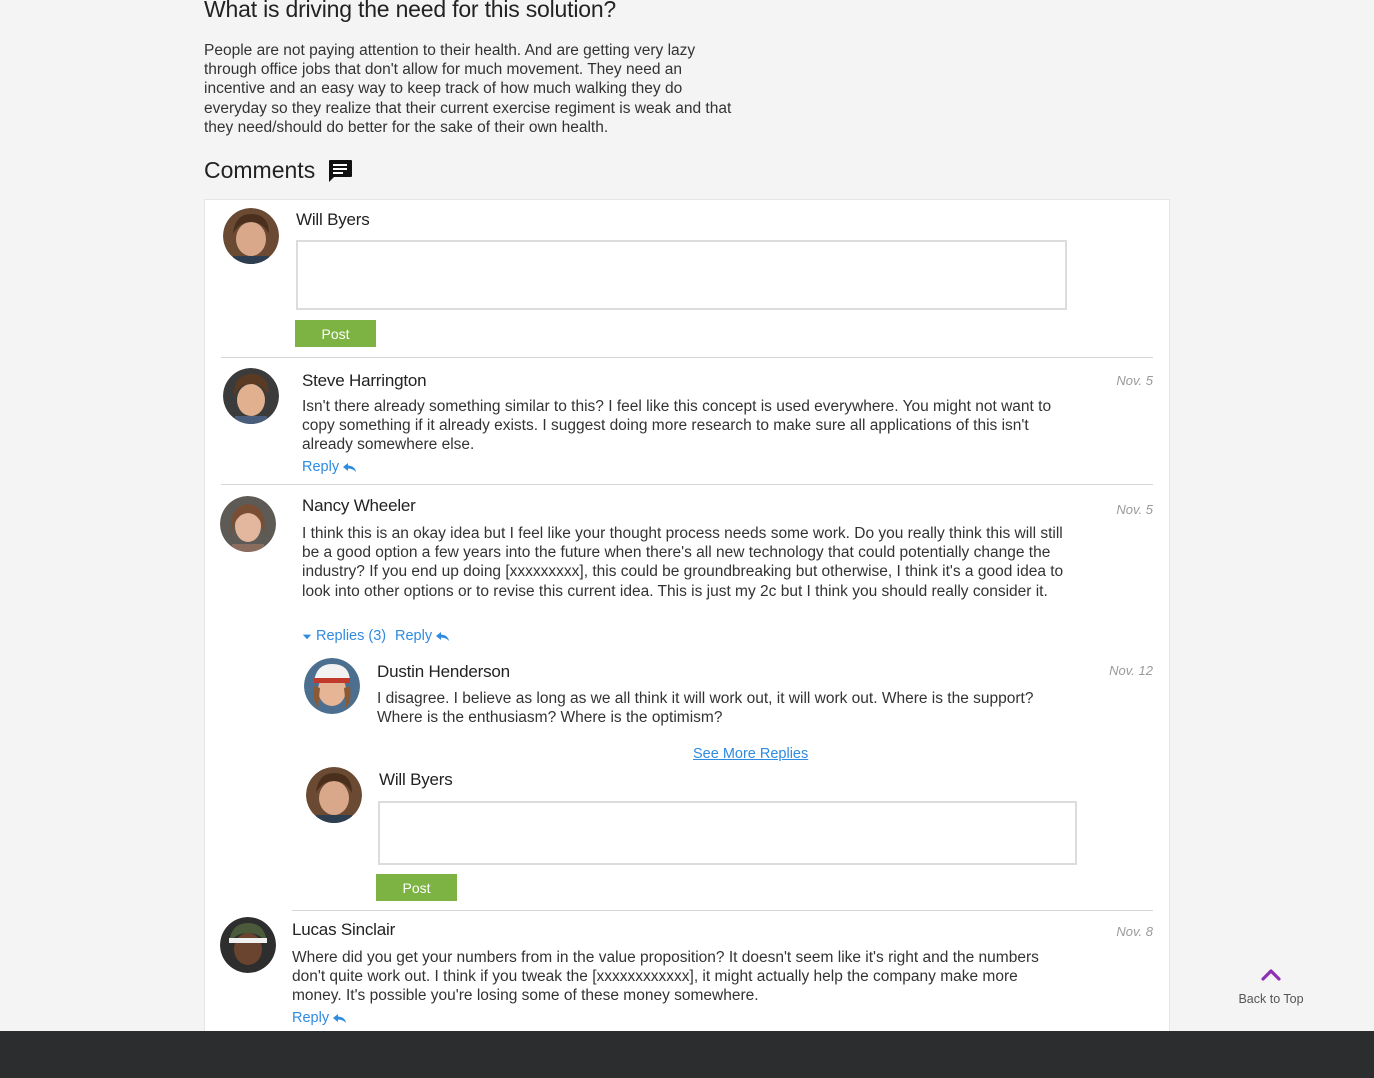 The image size is (1374, 1078). I want to click on avatar-nancy-wheeler, so click(248, 524).